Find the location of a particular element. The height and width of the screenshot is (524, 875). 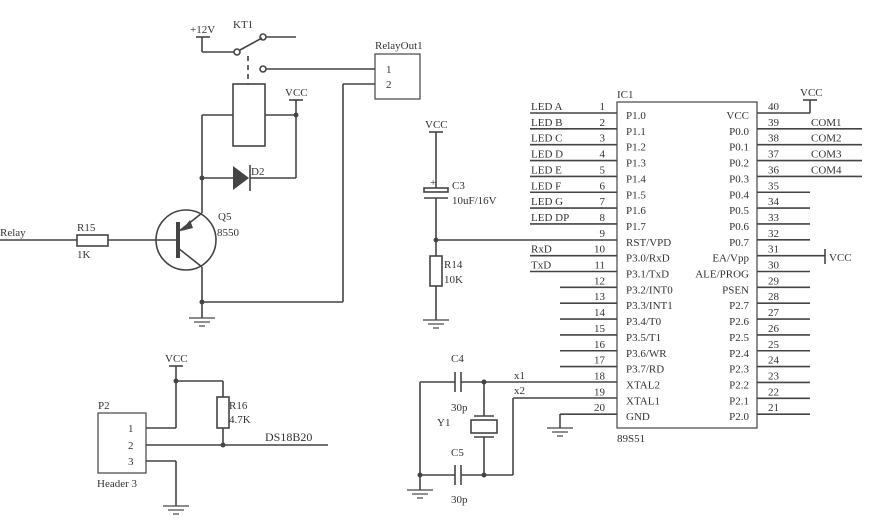

ic1-pin-number: 15 is located at coordinates (600, 329).